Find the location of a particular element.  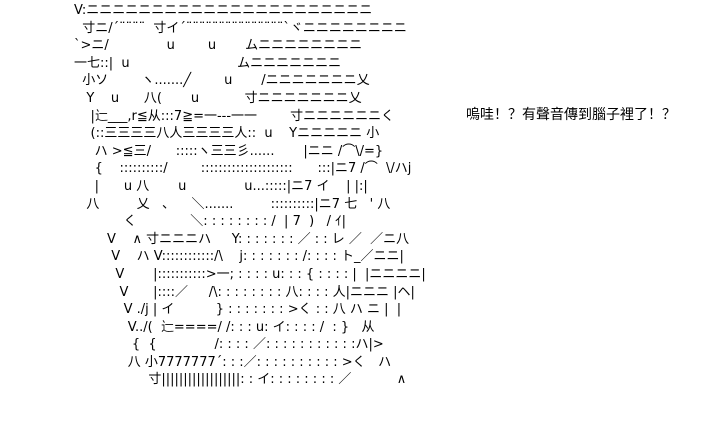

ascii-art-line: く ＼: : : : : : : : / | 7 ) / ｲ| is located at coordinates (210, 222).